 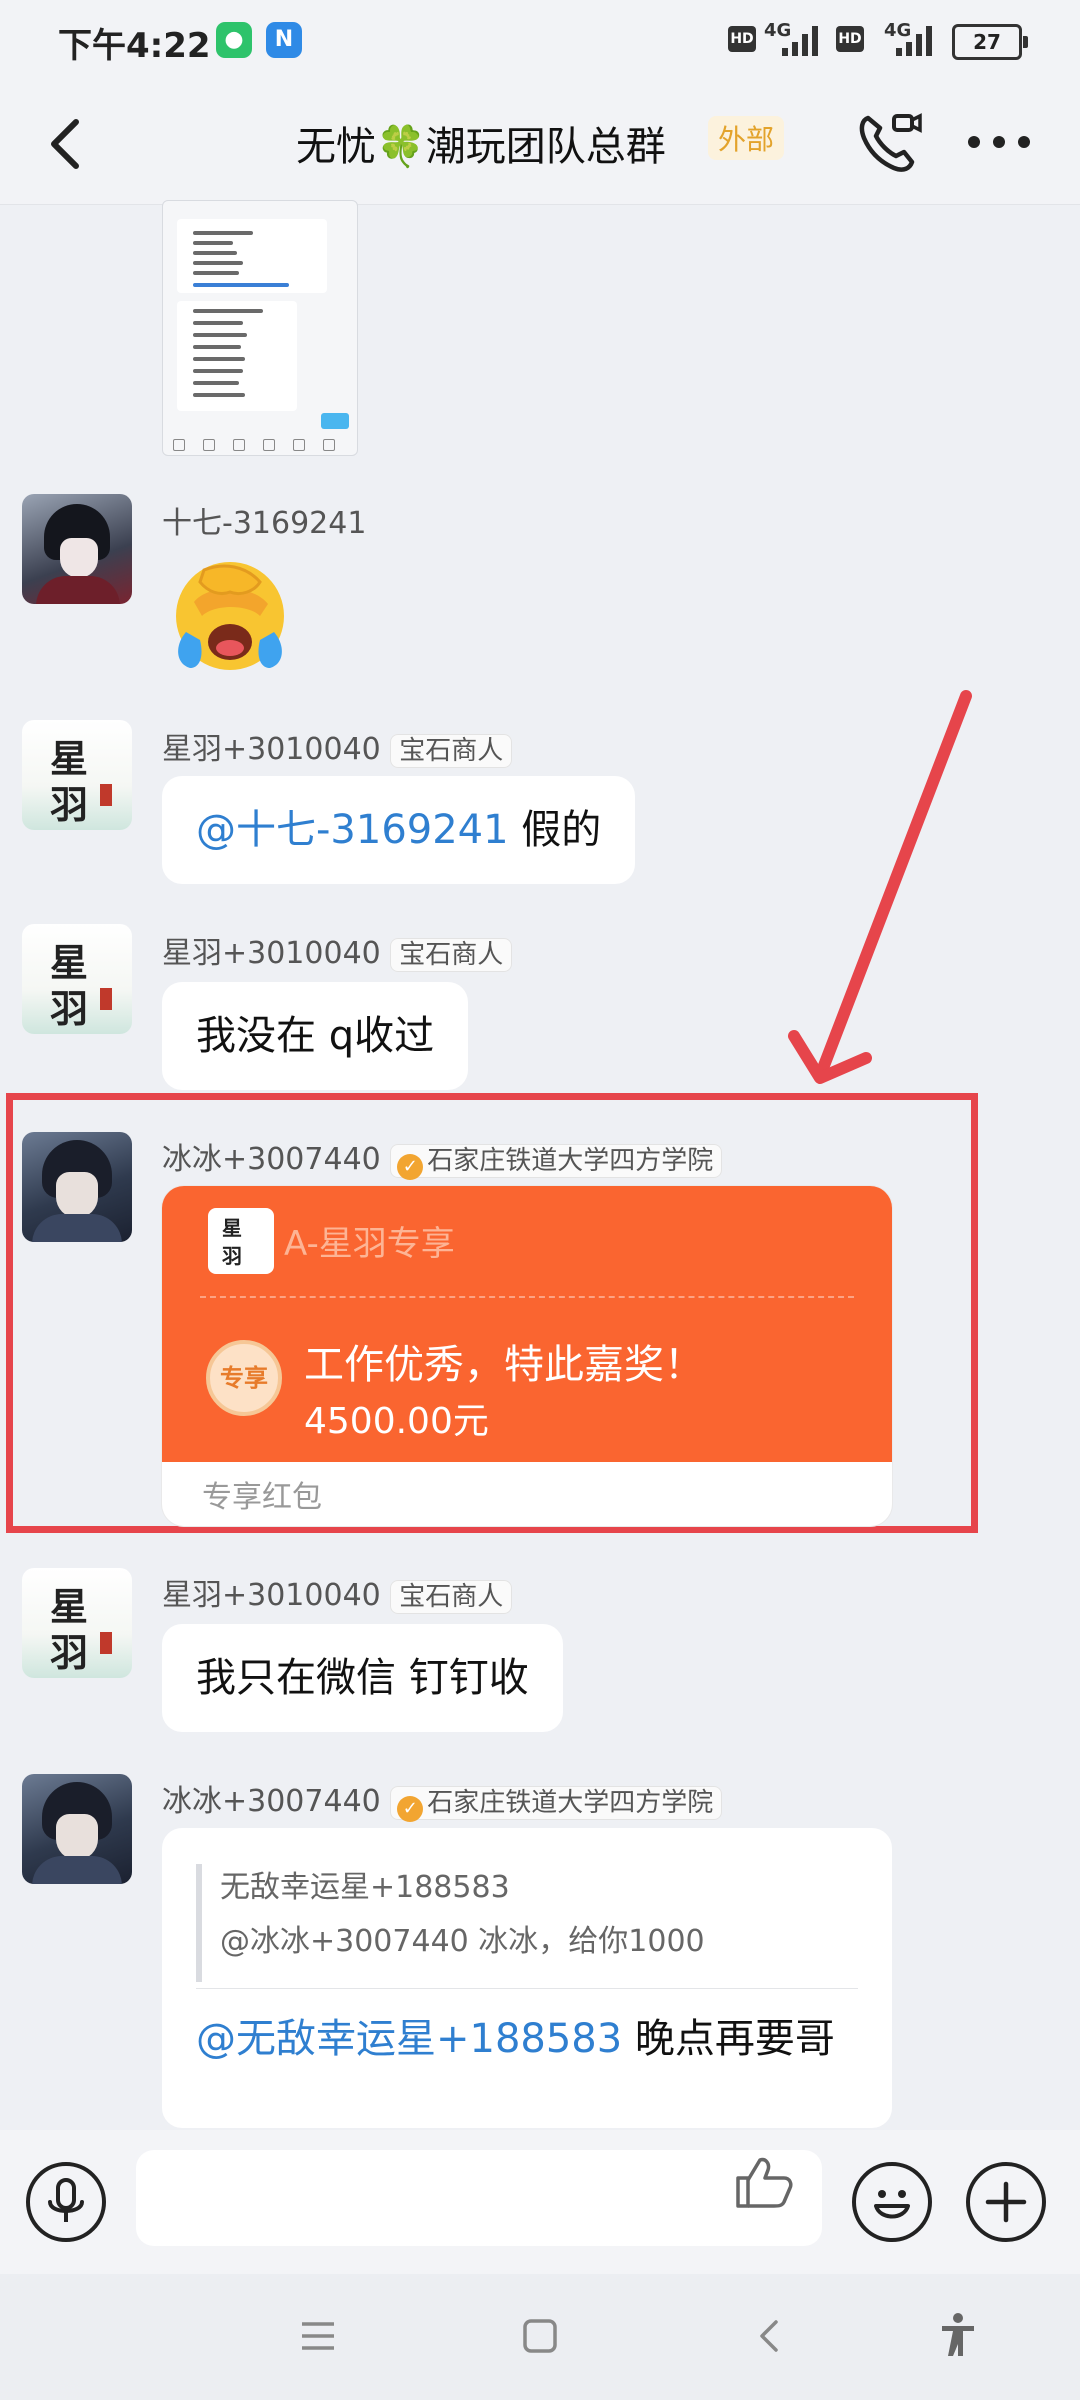 I want to click on hd-badge-1: HD, so click(x=742, y=39).